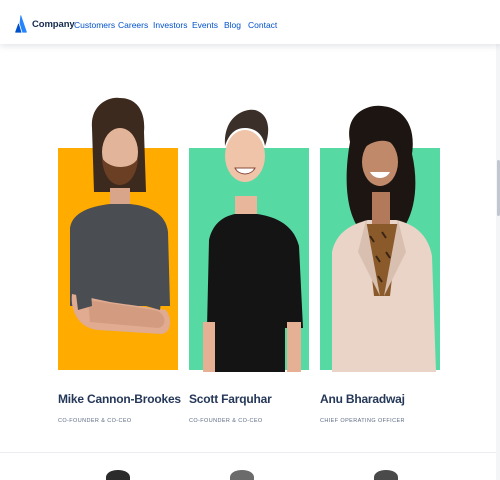 This screenshot has width=500, height=480. What do you see at coordinates (262, 25) in the screenshot?
I see `nav-link-contact: Contact` at bounding box center [262, 25].